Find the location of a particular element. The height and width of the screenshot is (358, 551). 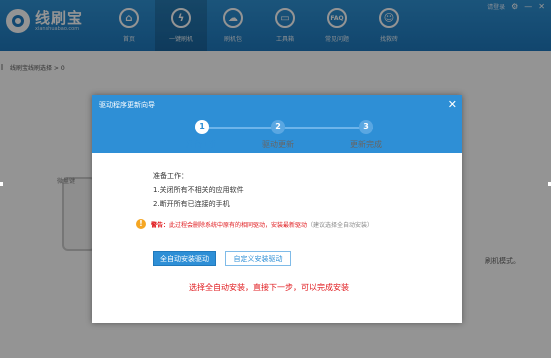

step-1-indicator: 1 is located at coordinates (202, 127).